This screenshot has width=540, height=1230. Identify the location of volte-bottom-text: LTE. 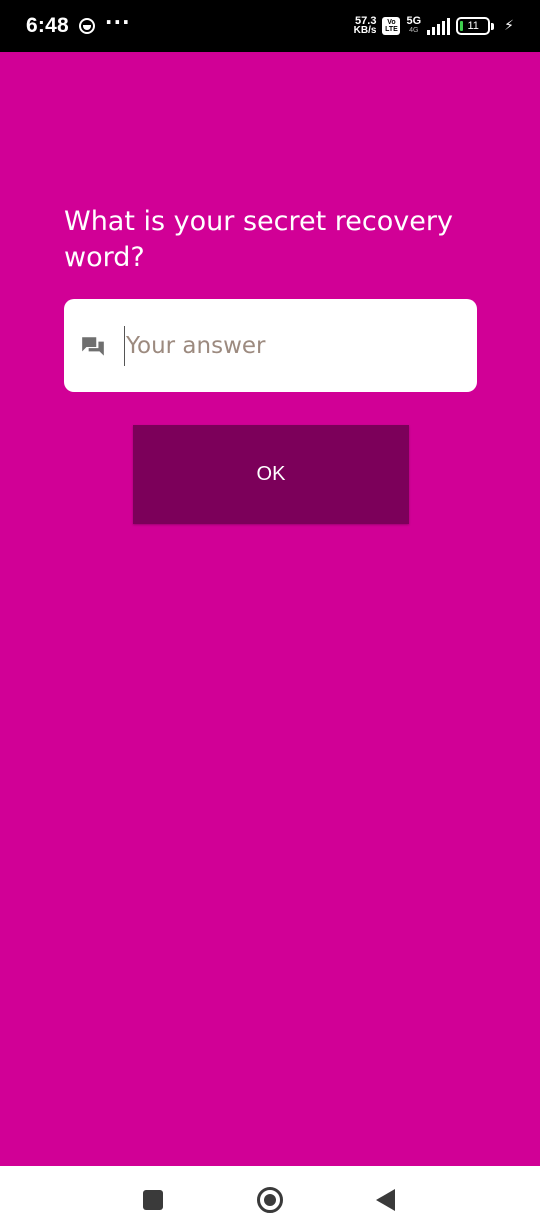
(391, 29).